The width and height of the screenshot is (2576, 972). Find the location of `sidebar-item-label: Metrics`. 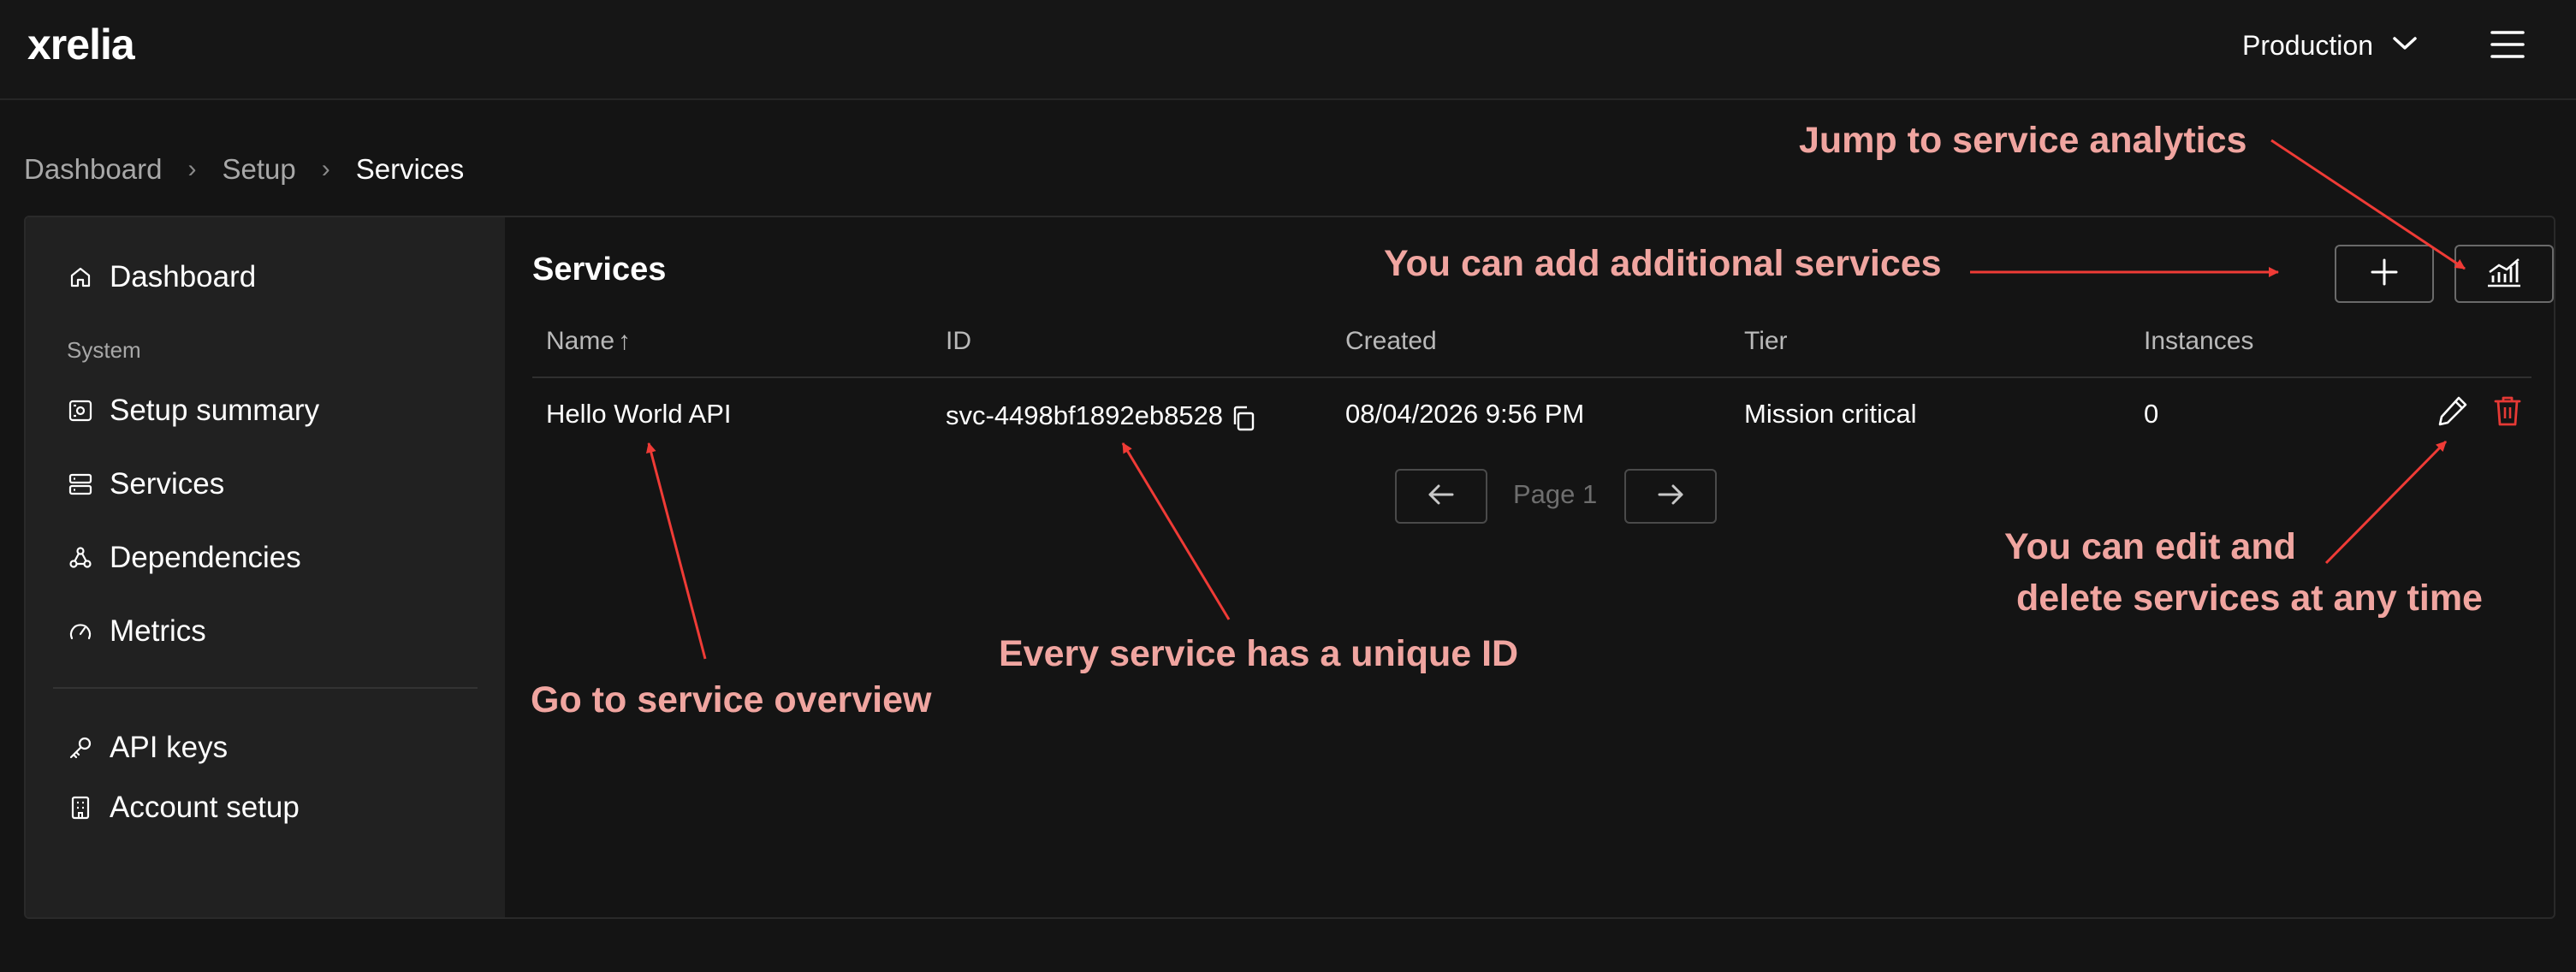

sidebar-item-label: Metrics is located at coordinates (158, 631).